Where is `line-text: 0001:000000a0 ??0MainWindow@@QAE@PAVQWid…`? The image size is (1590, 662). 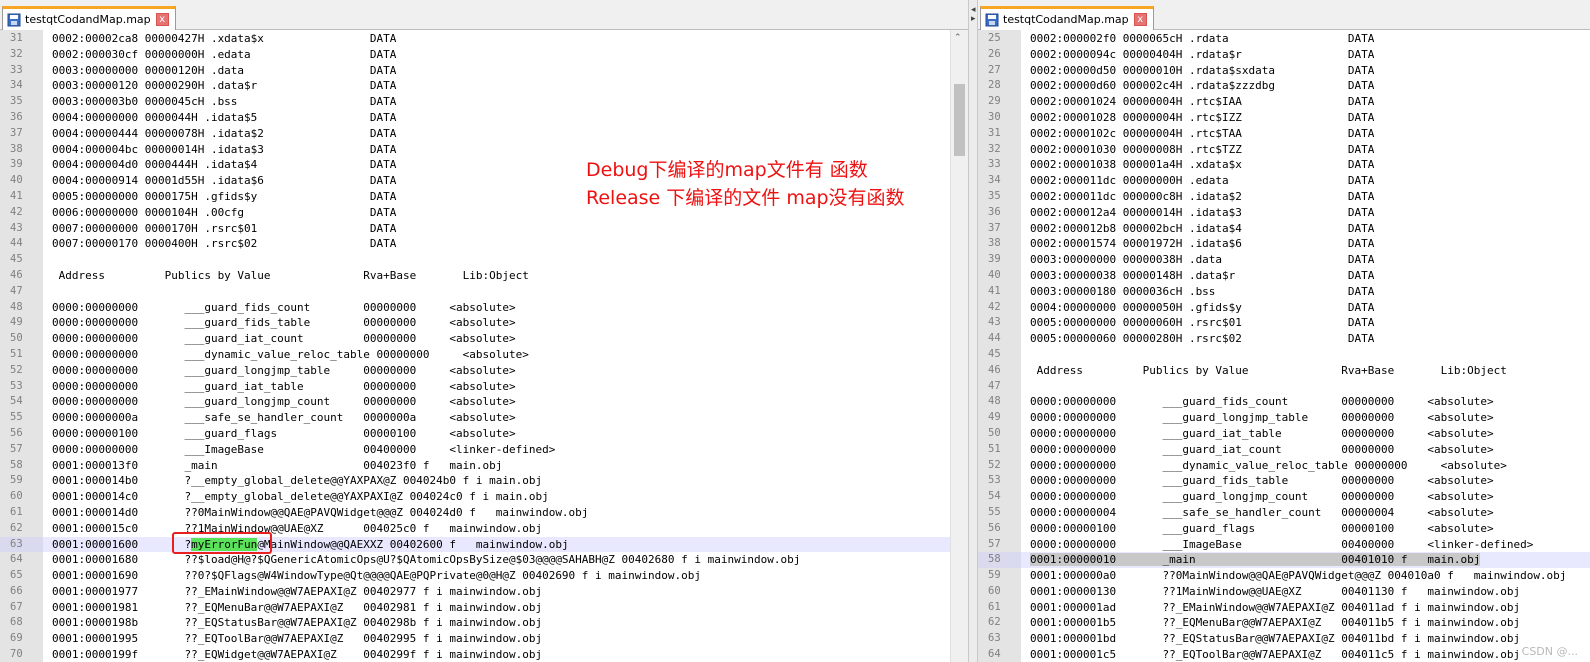 line-text: 0001:000000a0 ??0MainWindow@@QAE@PAVQWid… is located at coordinates (1298, 576).